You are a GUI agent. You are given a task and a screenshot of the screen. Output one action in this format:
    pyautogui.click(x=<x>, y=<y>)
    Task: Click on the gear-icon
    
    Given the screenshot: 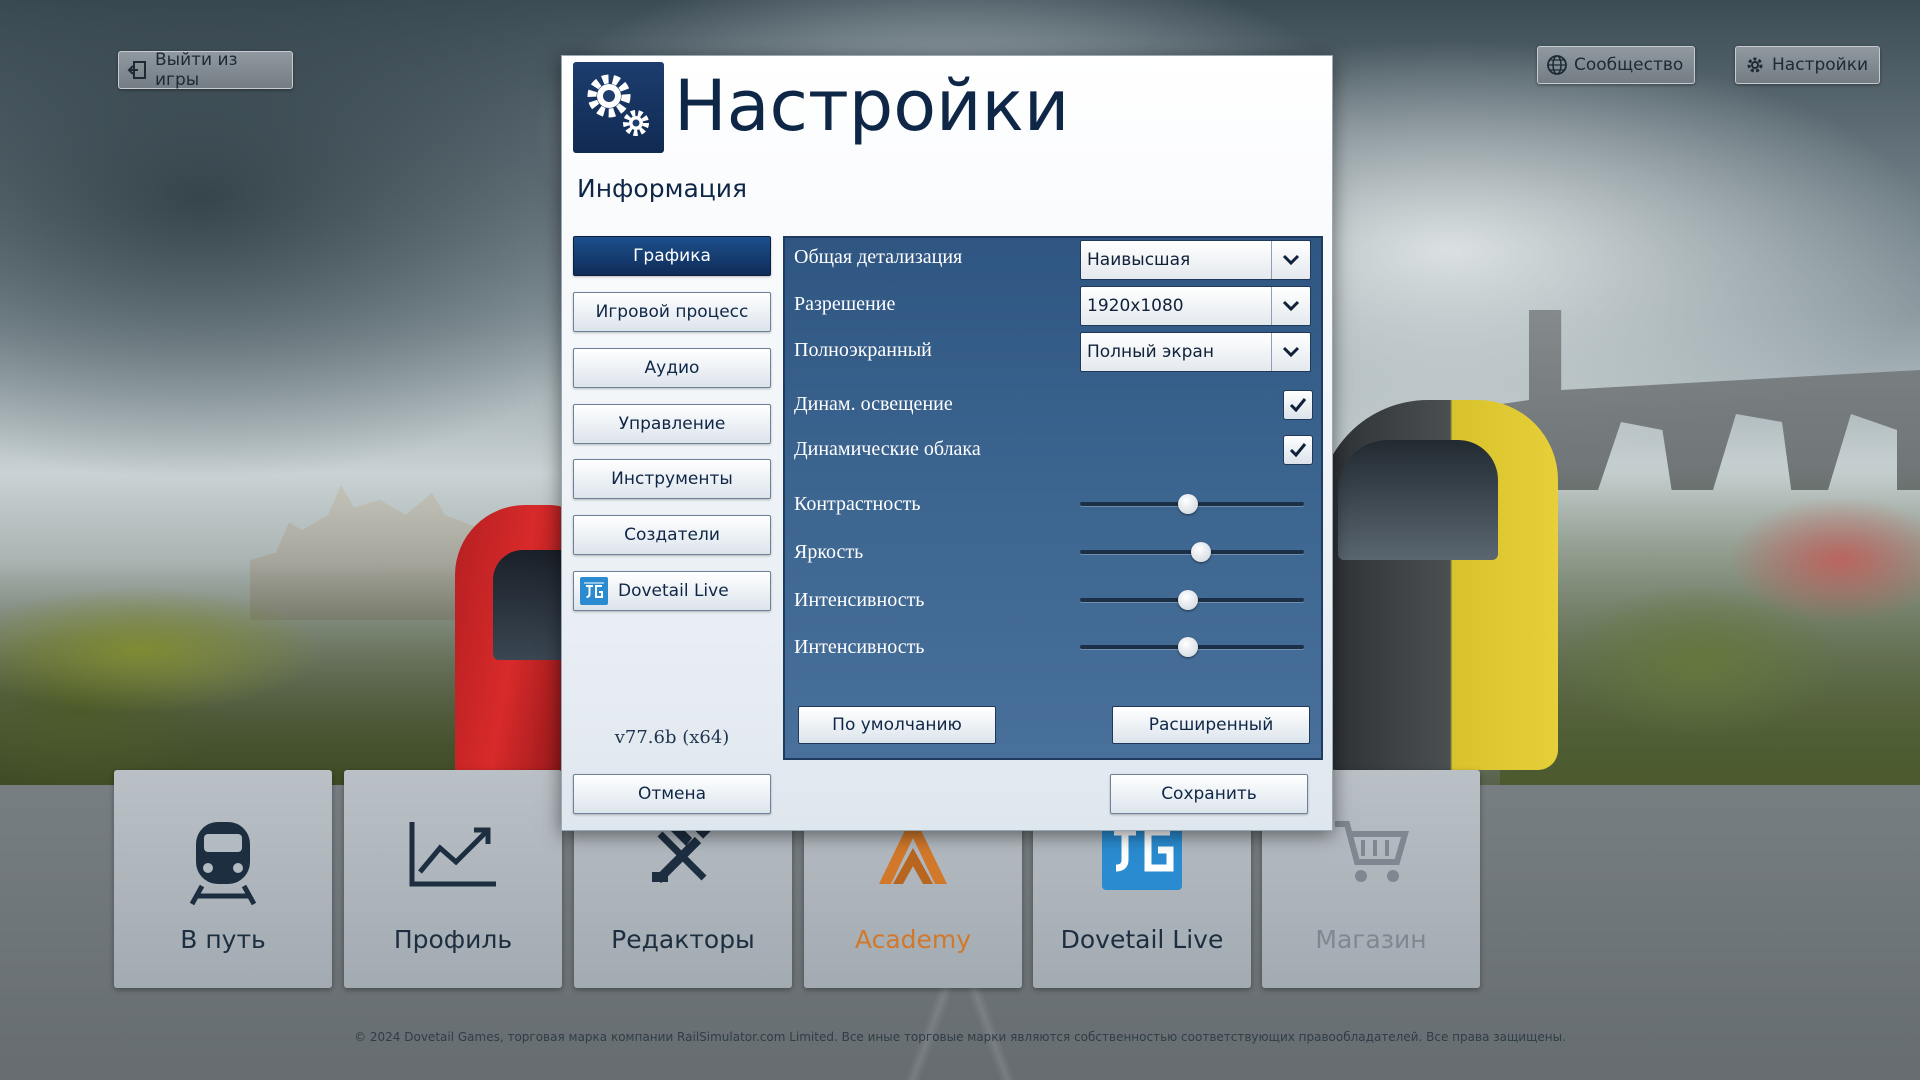 What is the action you would take?
    pyautogui.click(x=1755, y=65)
    